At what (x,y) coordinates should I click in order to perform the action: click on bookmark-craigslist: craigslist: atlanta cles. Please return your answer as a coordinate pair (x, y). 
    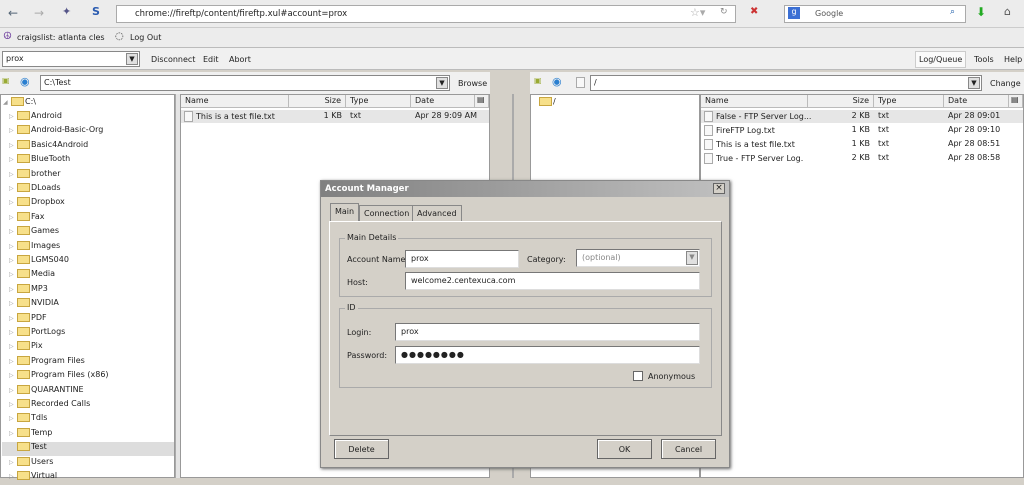
    Looking at the image, I should click on (61, 37).